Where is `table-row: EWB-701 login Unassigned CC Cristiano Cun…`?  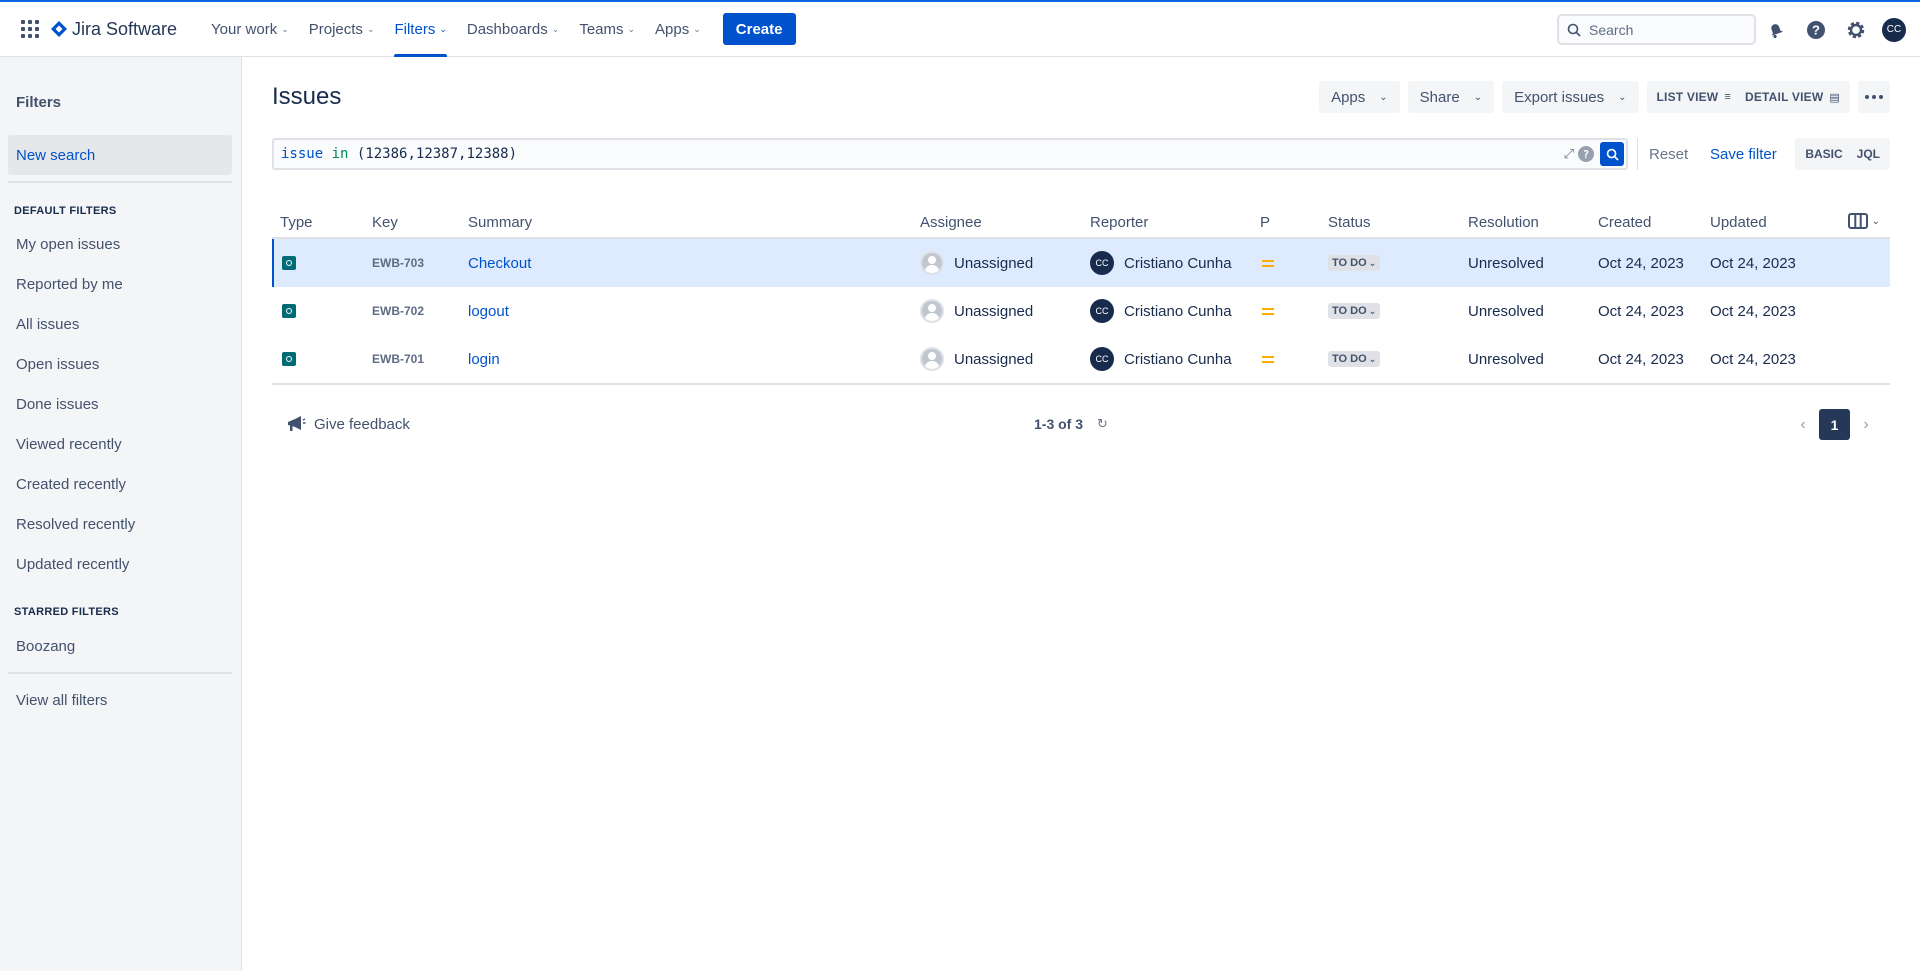
table-row: EWB-701 login Unassigned CC Cristiano Cun… is located at coordinates (1081, 359).